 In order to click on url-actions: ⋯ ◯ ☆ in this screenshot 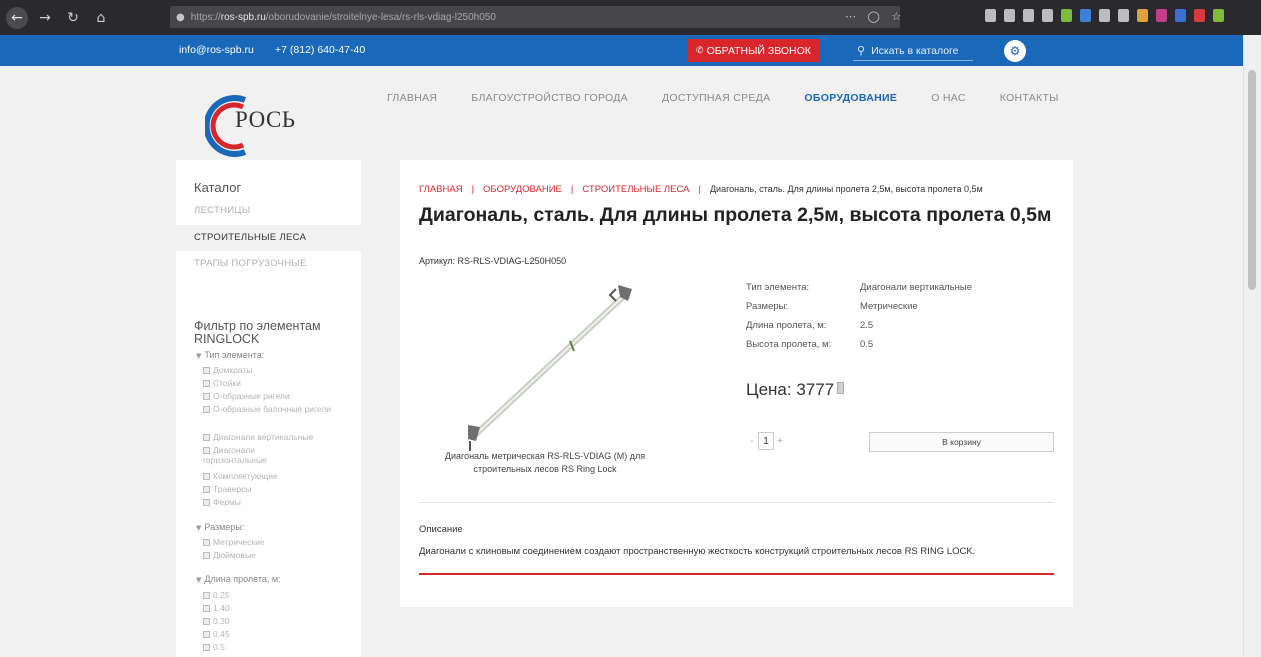, I will do `click(875, 16)`.